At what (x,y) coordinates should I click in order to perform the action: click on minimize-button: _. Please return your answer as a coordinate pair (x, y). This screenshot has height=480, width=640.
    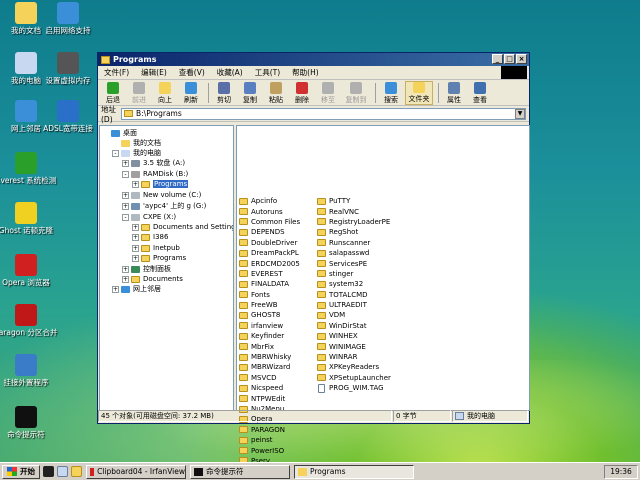
    Looking at the image, I should click on (497, 59).